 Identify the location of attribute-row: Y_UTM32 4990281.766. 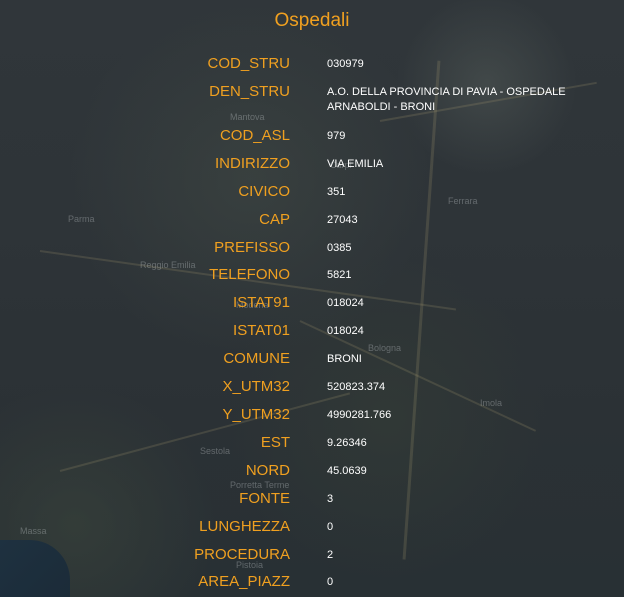
(312, 419).